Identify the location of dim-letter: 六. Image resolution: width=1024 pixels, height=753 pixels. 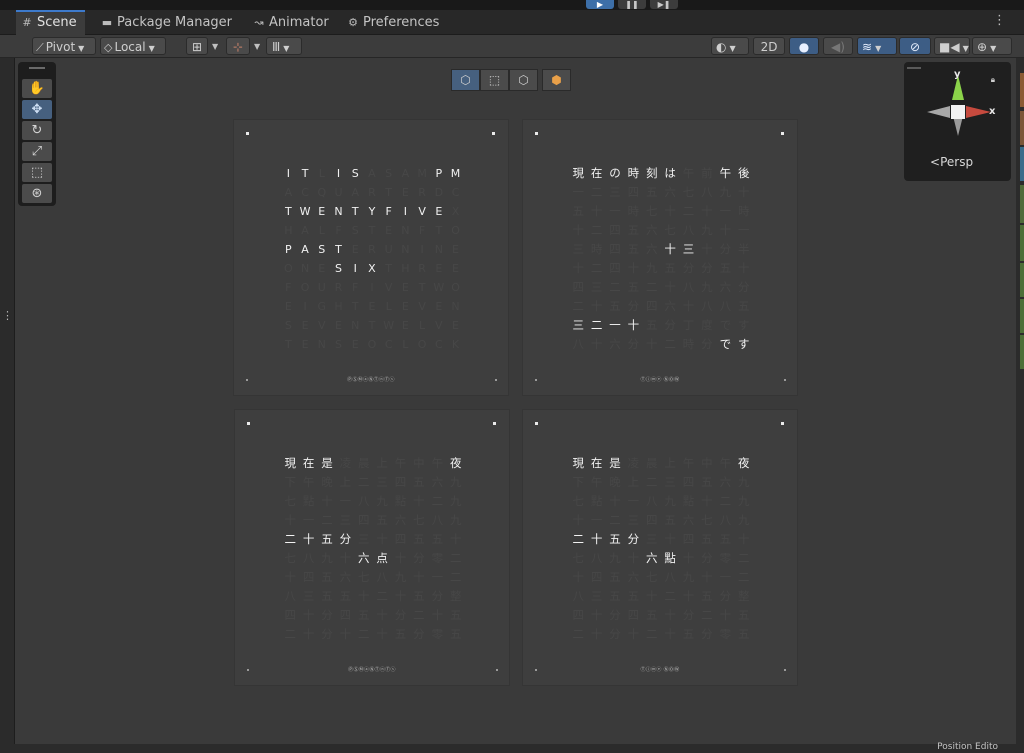
(725, 482).